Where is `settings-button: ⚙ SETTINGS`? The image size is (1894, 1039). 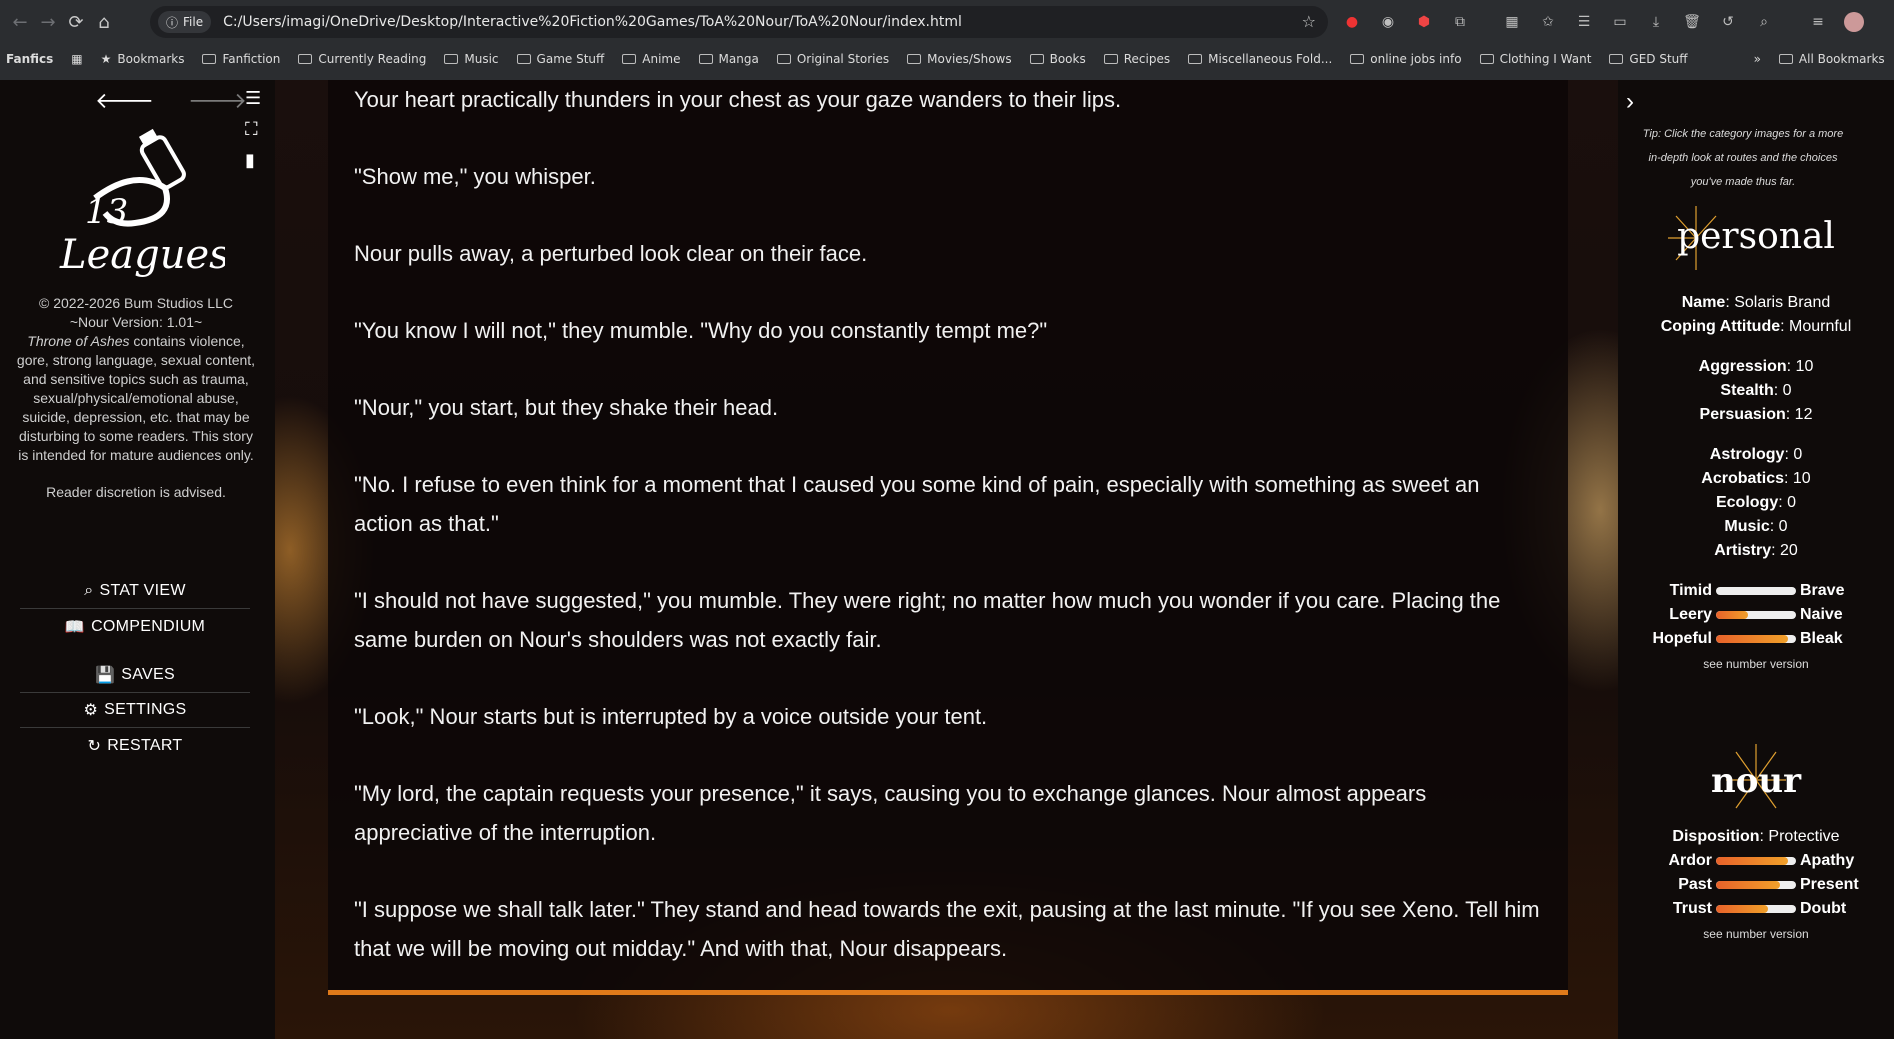 settings-button: ⚙ SETTINGS is located at coordinates (135, 710).